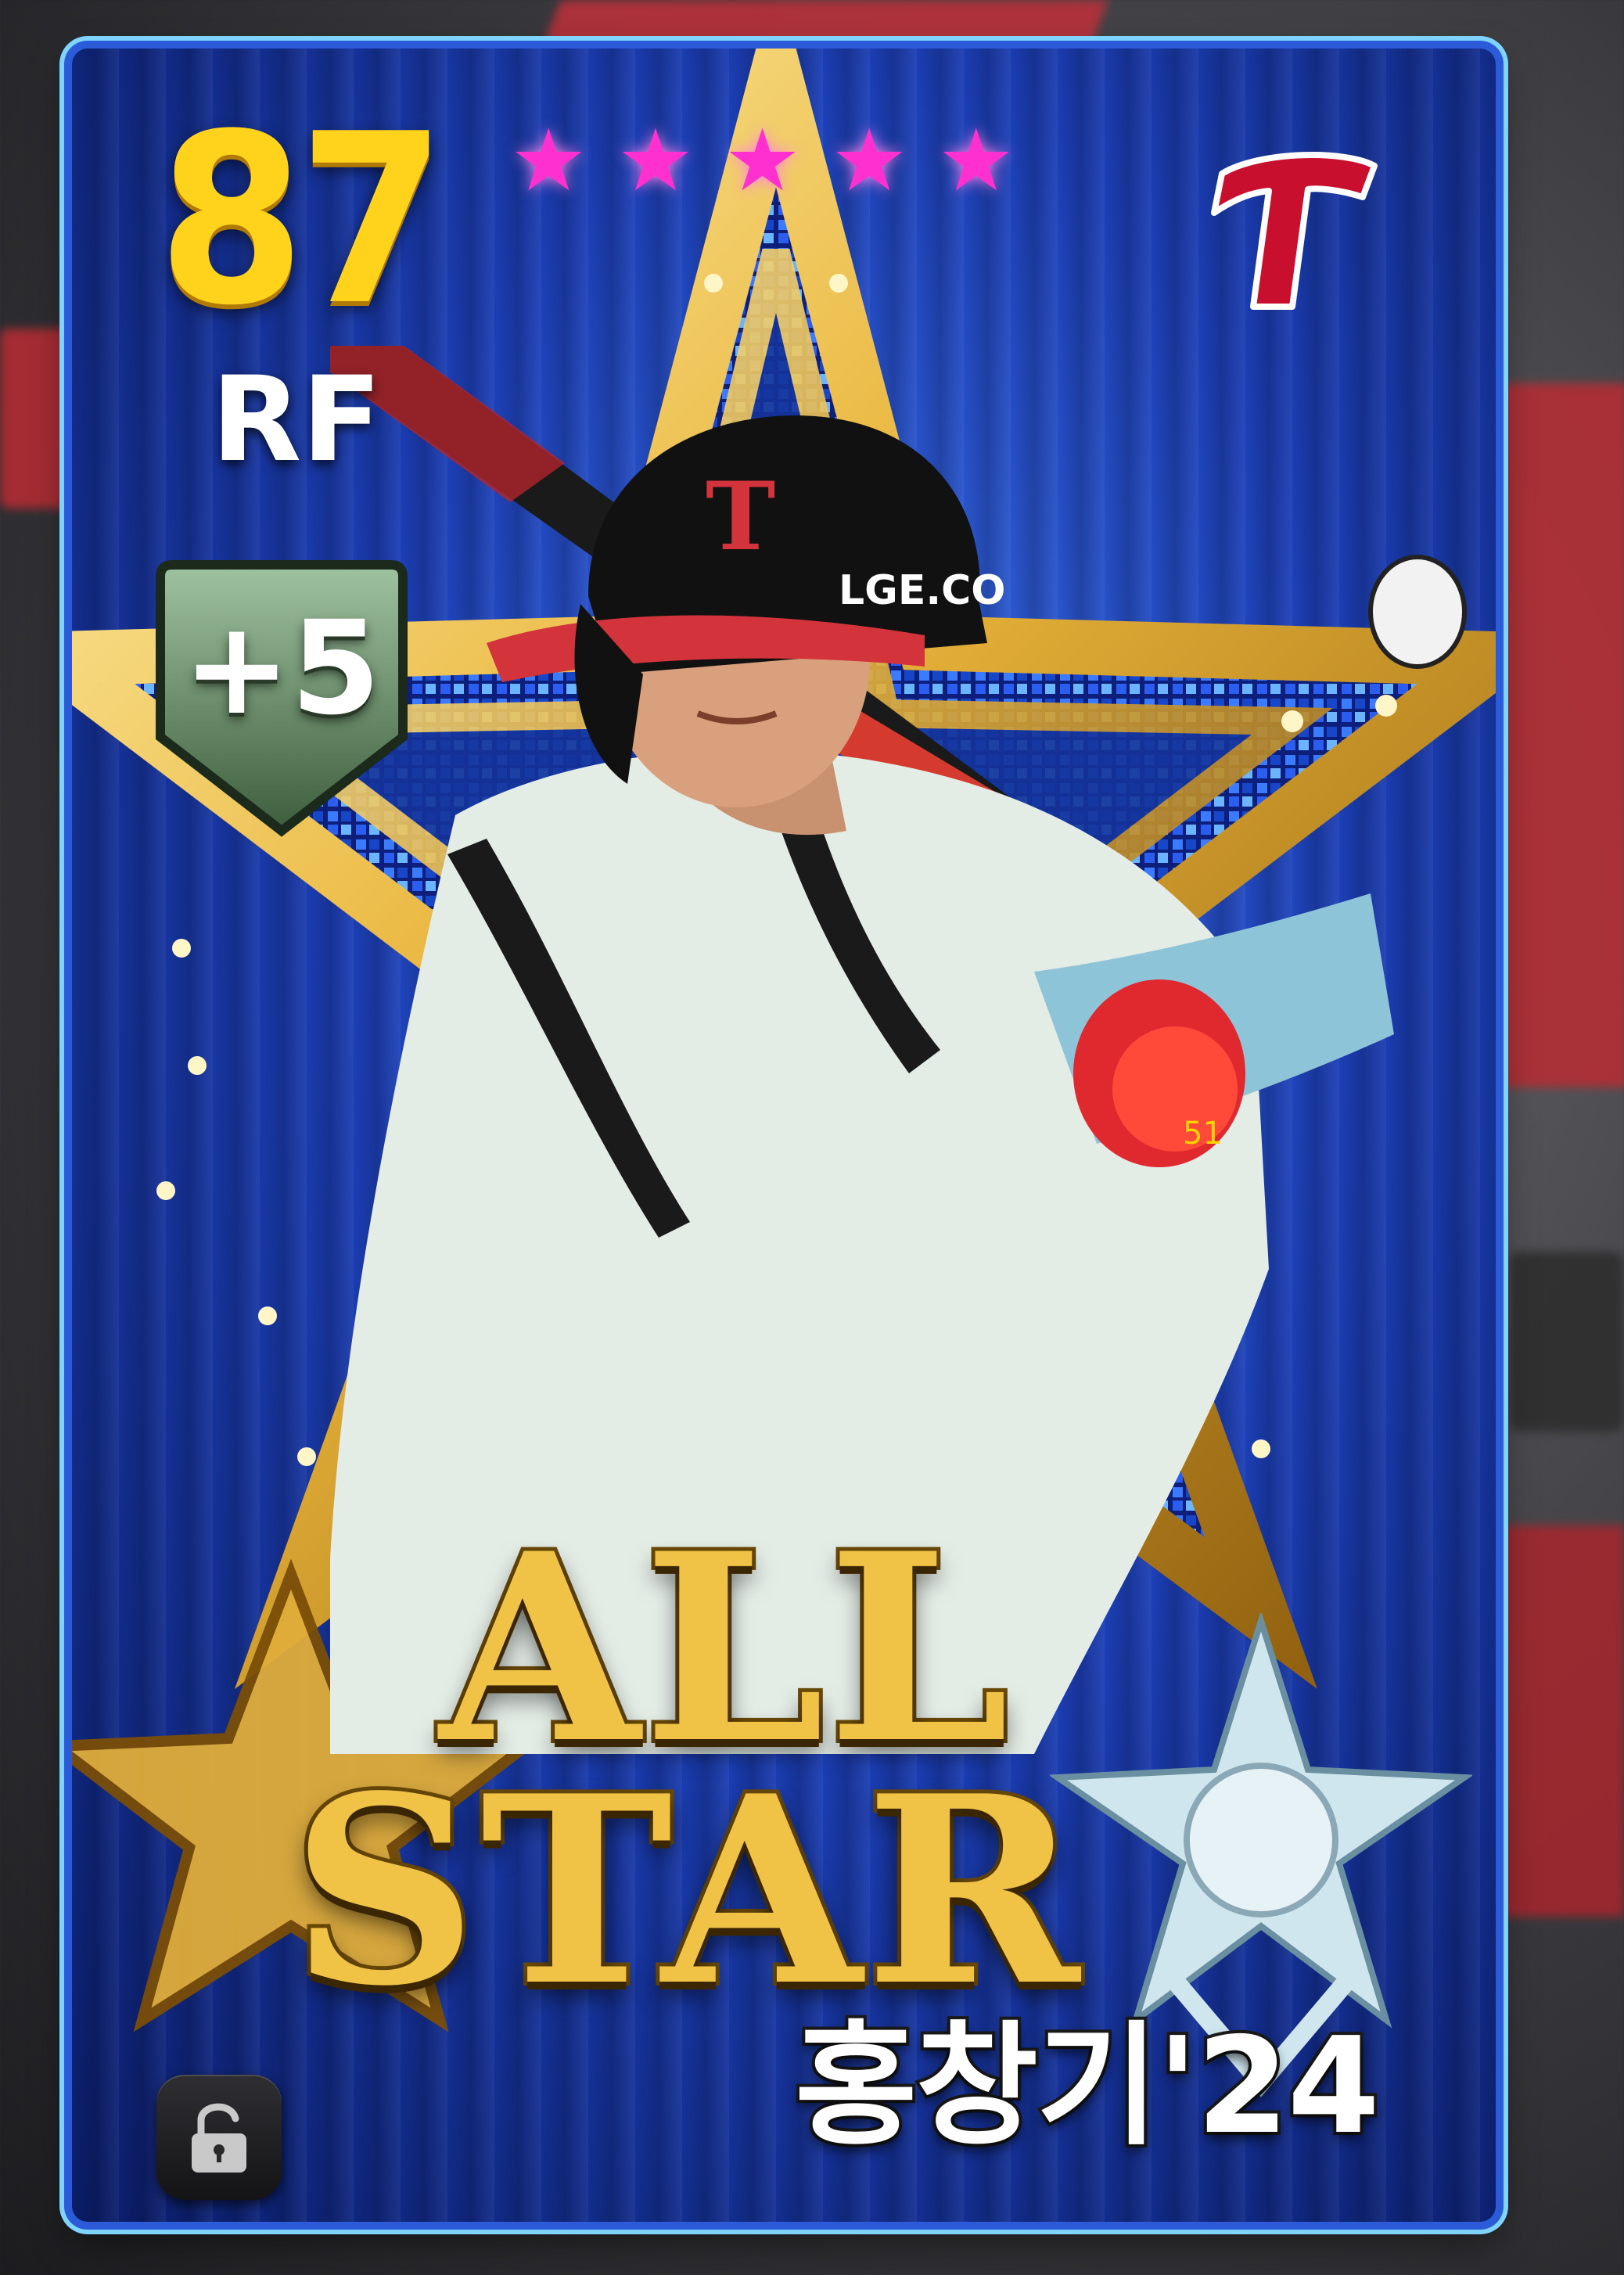  What do you see at coordinates (281, 668) in the screenshot?
I see `upgrade-level: +5` at bounding box center [281, 668].